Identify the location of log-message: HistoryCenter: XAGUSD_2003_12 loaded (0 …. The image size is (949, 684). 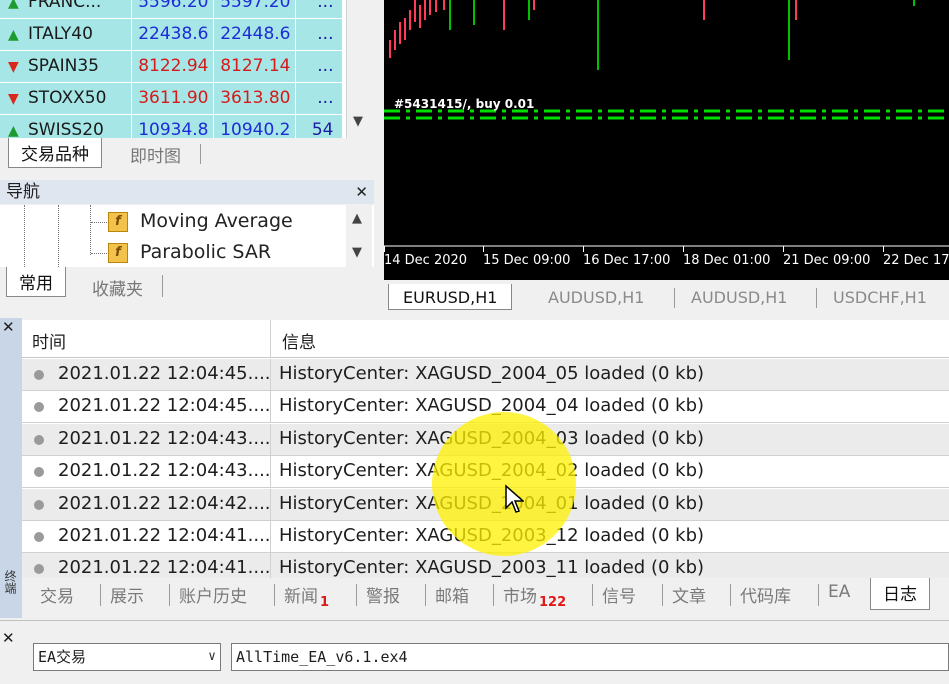
(492, 535).